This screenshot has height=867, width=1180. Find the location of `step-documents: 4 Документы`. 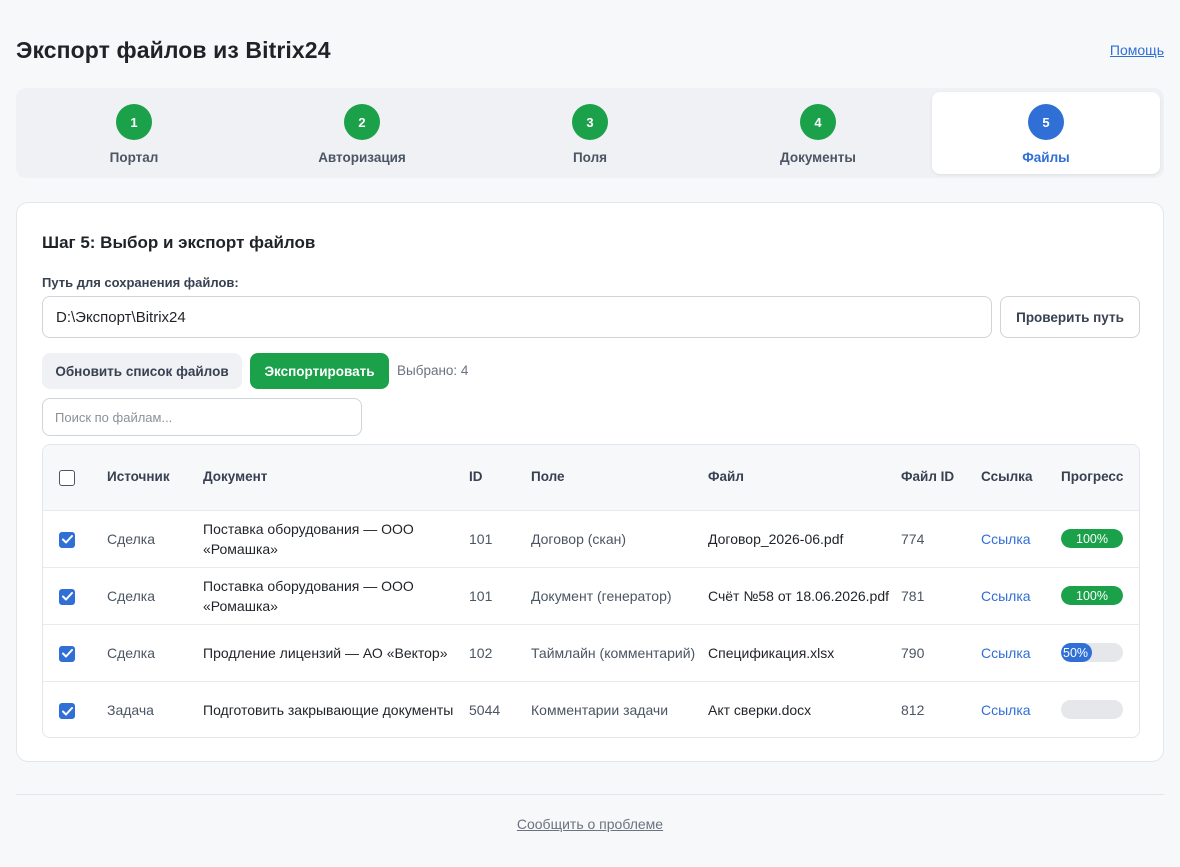

step-documents: 4 Документы is located at coordinates (818, 133).